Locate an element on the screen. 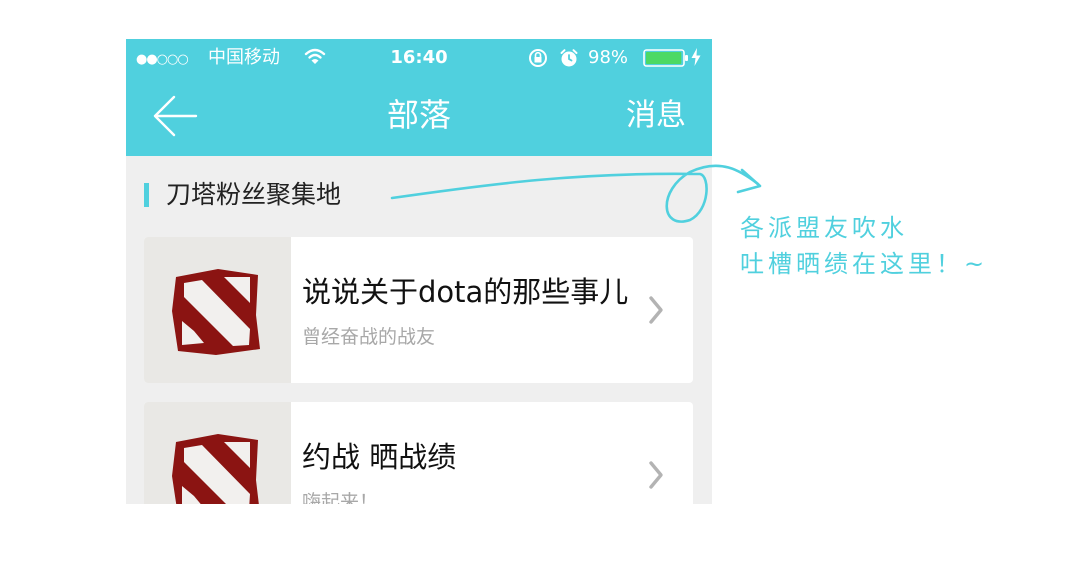 Image resolution: width=1080 pixels, height=567 pixels. tribe-card: 约战 晒战绩 嗨起来！ is located at coordinates (418, 453).